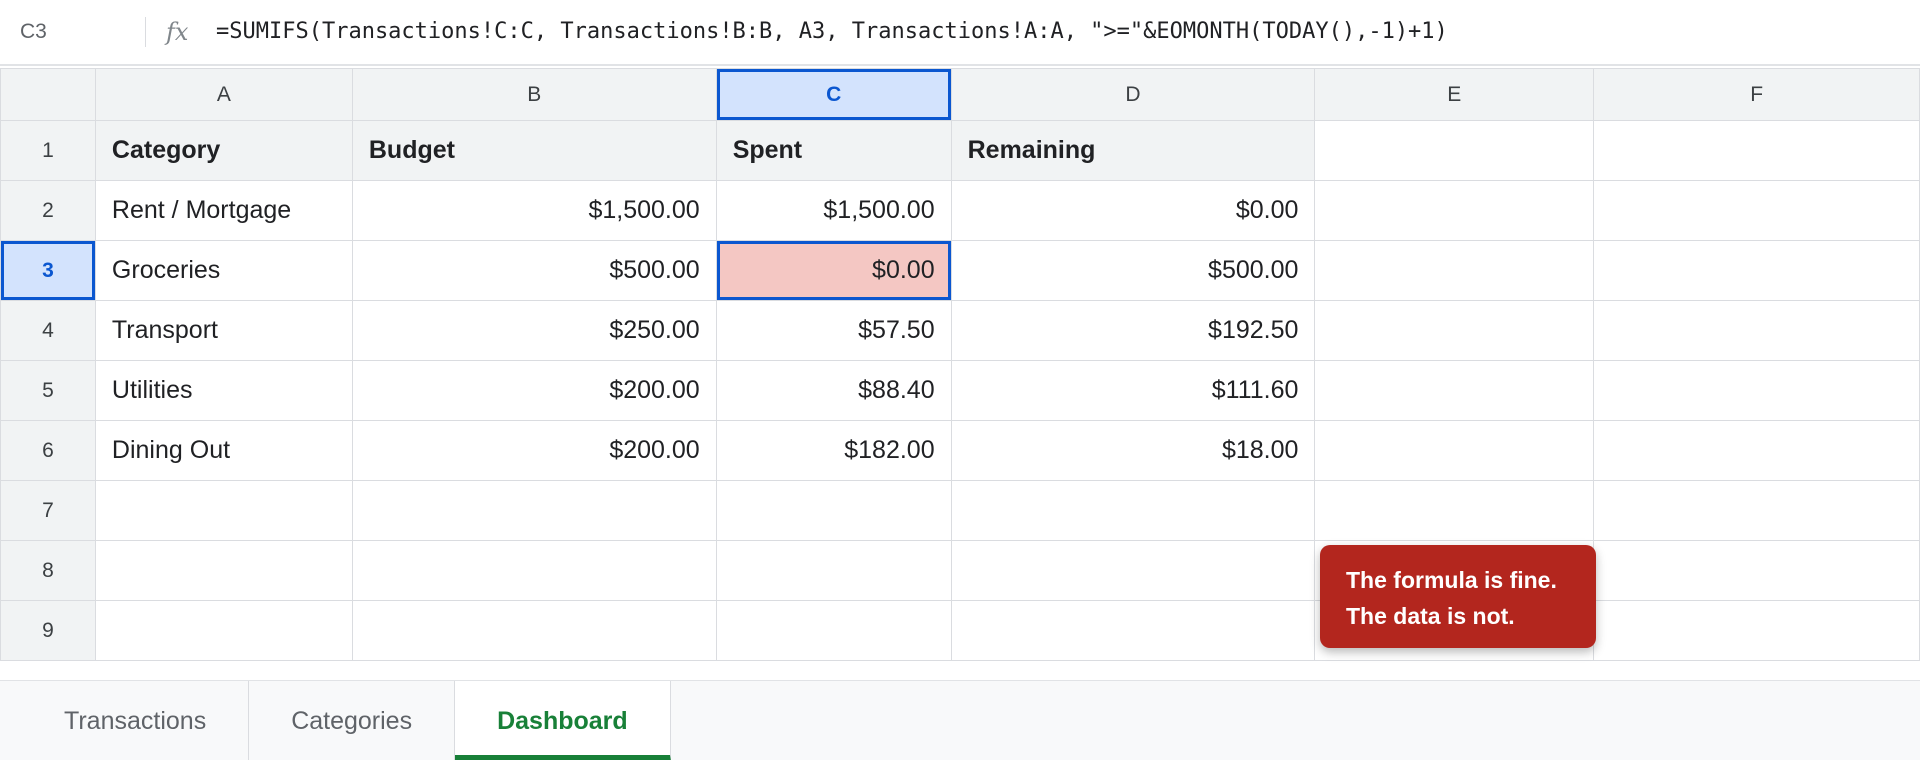 The image size is (1920, 760). What do you see at coordinates (1454, 270) in the screenshot?
I see `cell-e3` at bounding box center [1454, 270].